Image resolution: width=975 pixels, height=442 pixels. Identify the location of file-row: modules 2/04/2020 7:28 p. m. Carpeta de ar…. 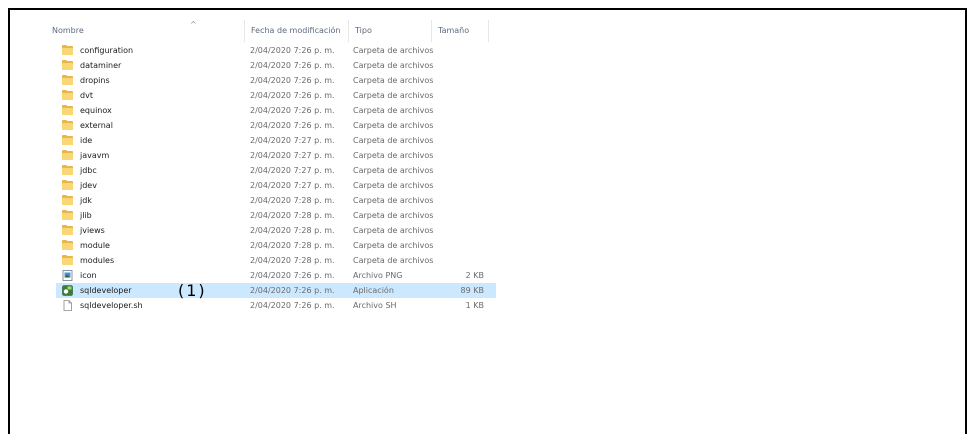
(276, 260).